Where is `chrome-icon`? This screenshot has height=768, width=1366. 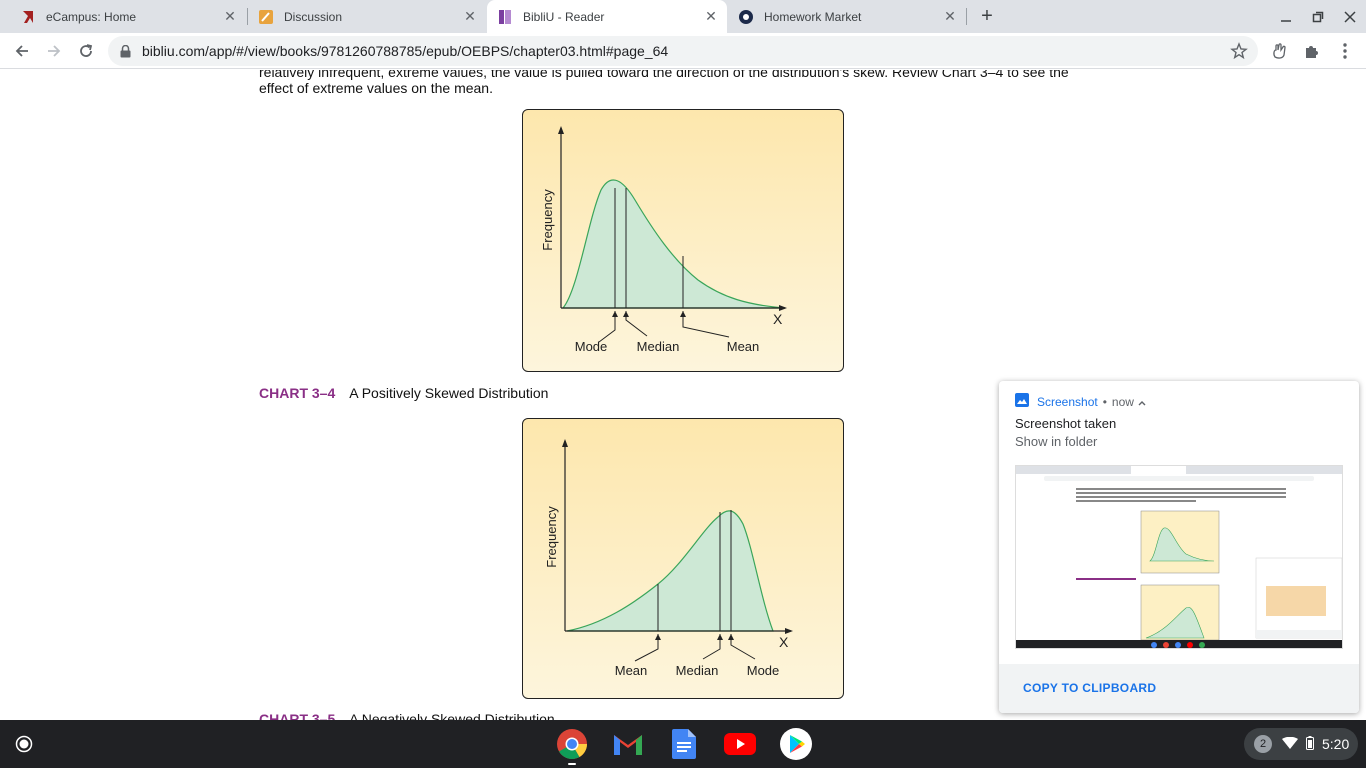
chrome-icon is located at coordinates (572, 746).